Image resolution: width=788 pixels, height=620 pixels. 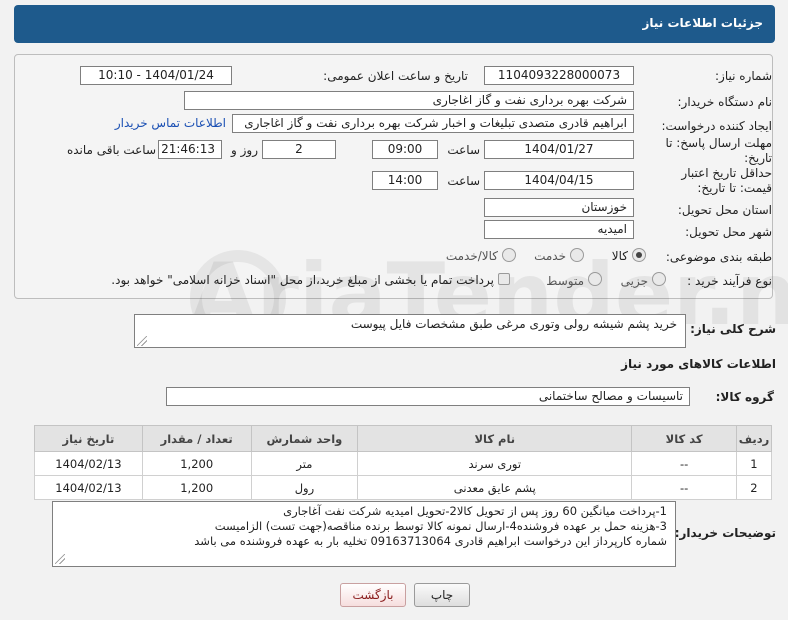 I want to click on cell-row: 1, so click(x=754, y=463).